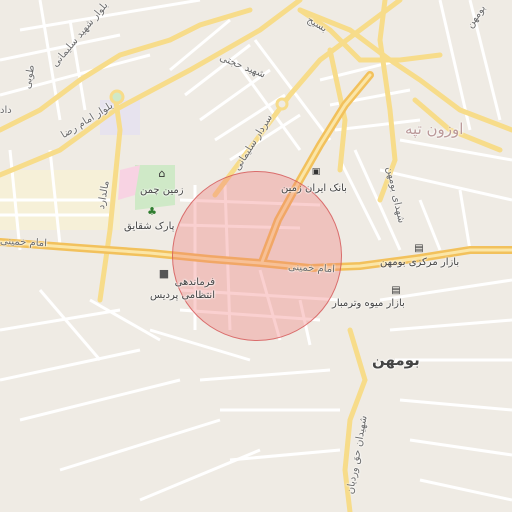 Image resolution: width=512 pixels, height=512 pixels. What do you see at coordinates (434, 129) in the screenshot?
I see `district-label-ozoon-tappeh: اوزون تپه` at bounding box center [434, 129].